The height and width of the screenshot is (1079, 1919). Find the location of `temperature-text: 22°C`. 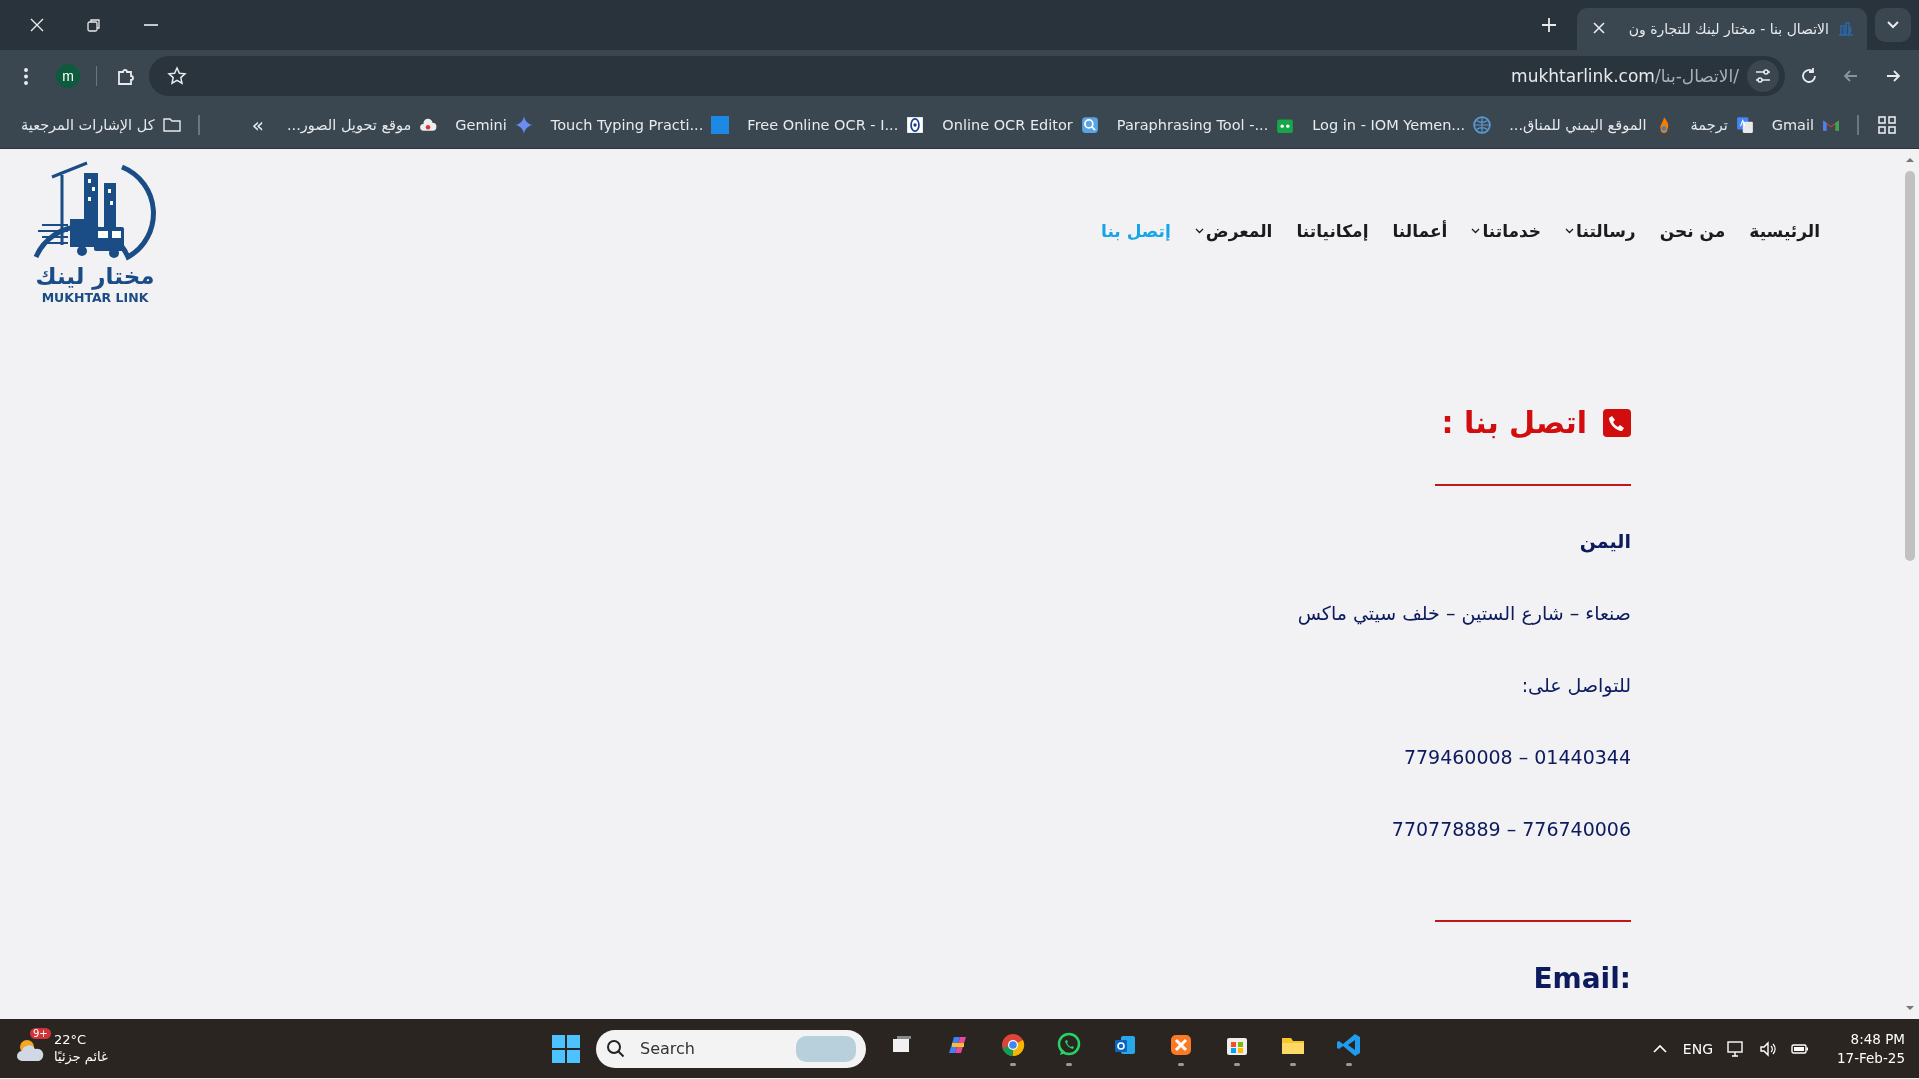

temperature-text: 22°C is located at coordinates (71, 1040).